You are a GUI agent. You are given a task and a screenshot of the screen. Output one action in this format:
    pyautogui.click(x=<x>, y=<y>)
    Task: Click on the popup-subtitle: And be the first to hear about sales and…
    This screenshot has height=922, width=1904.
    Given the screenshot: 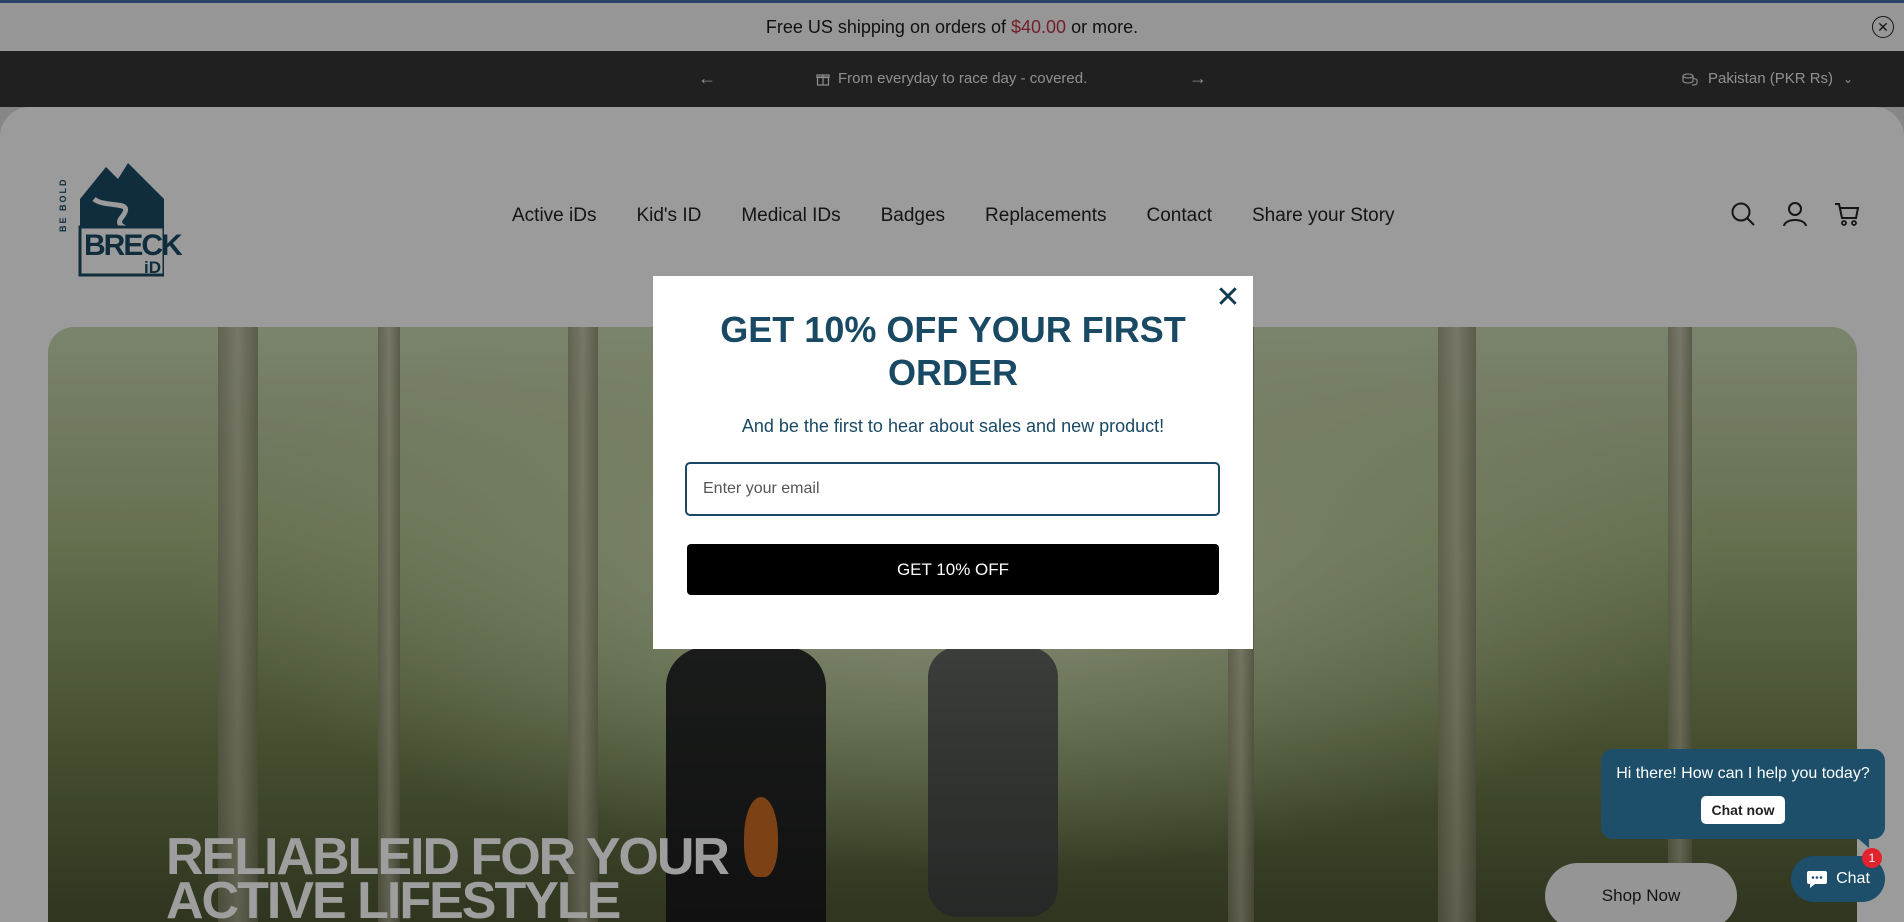 What is the action you would take?
    pyautogui.click(x=953, y=426)
    